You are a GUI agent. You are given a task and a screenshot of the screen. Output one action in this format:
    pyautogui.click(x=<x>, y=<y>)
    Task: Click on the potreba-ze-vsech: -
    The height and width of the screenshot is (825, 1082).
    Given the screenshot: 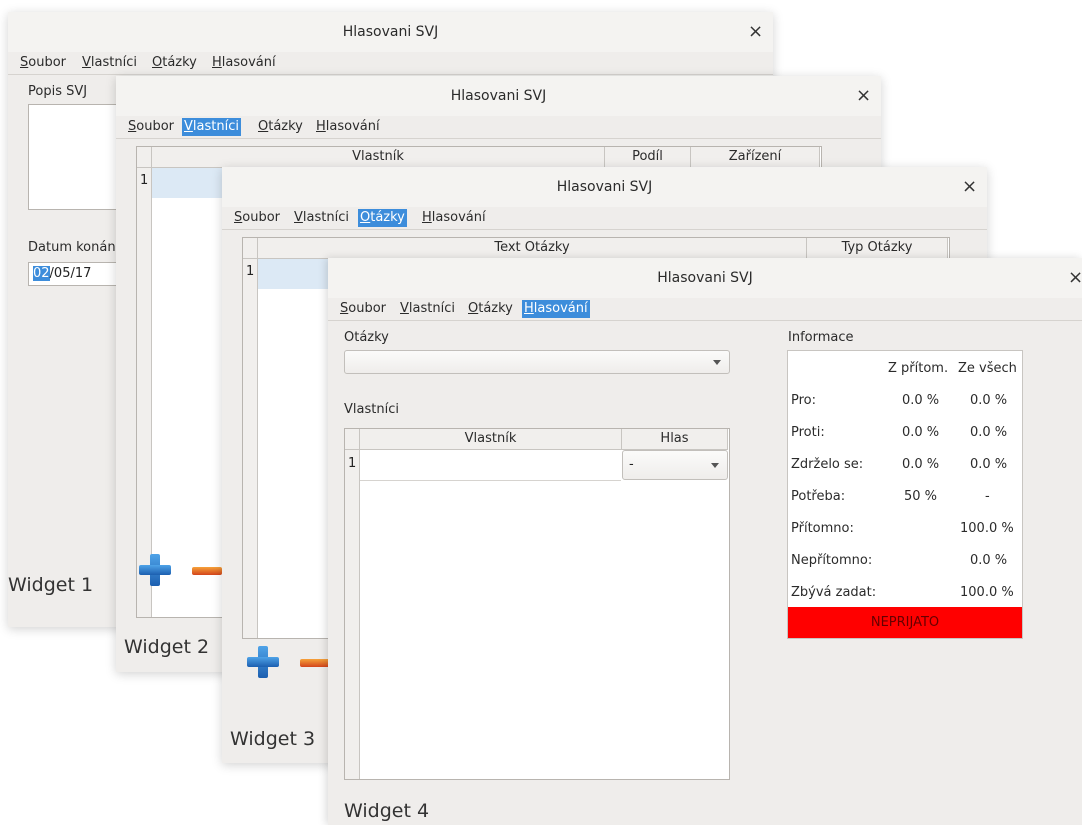 What is the action you would take?
    pyautogui.click(x=987, y=496)
    